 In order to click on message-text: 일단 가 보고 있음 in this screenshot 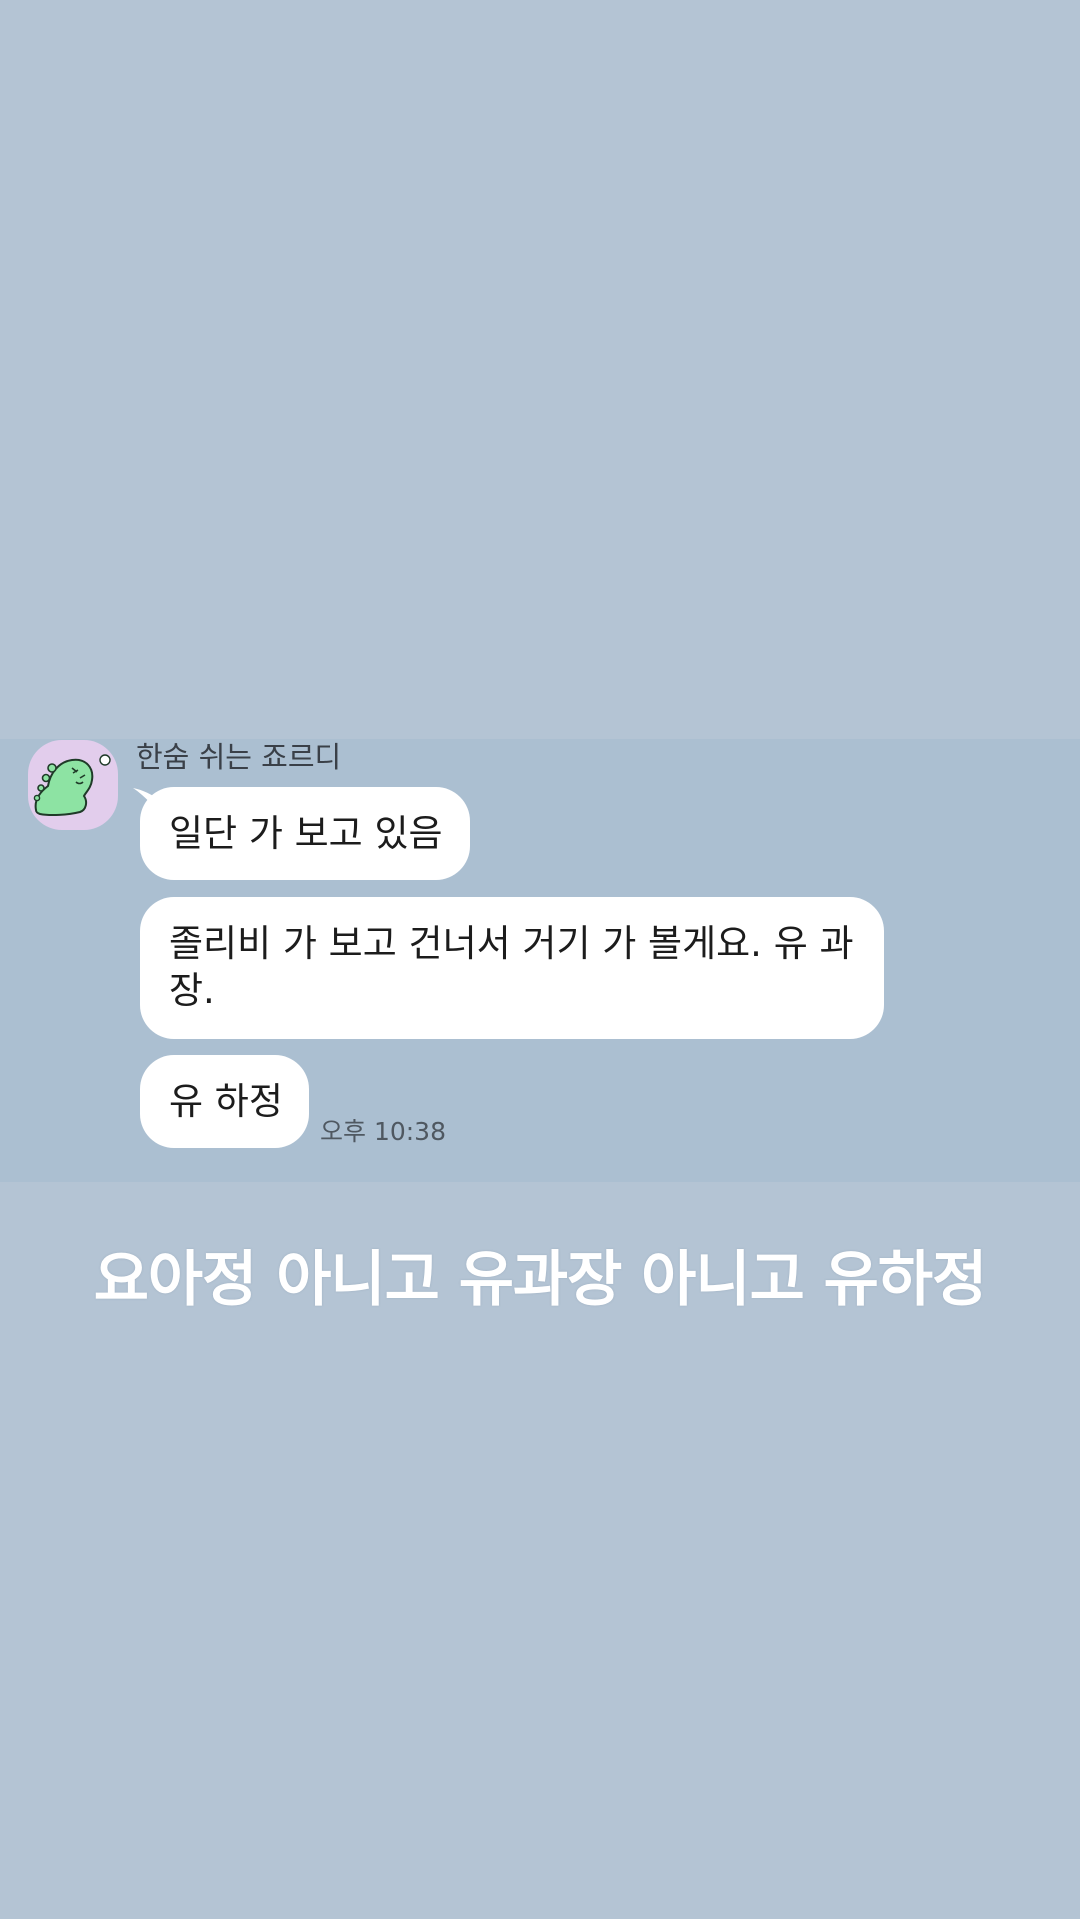, I will do `click(306, 833)`.